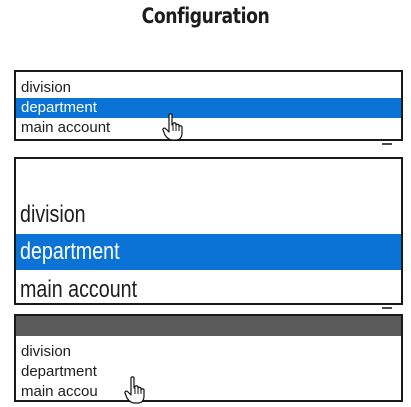 The height and width of the screenshot is (407, 411). Describe the element at coordinates (208, 326) in the screenshot. I see `list-header-bar` at that location.